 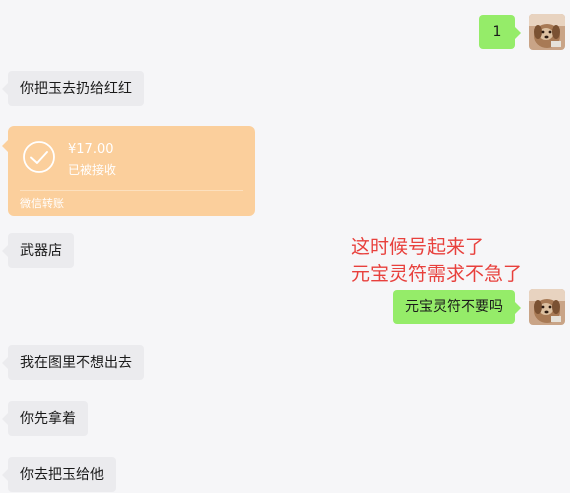 I want to click on message-bubble-incoming: 我在图里不想出去, so click(x=73, y=362).